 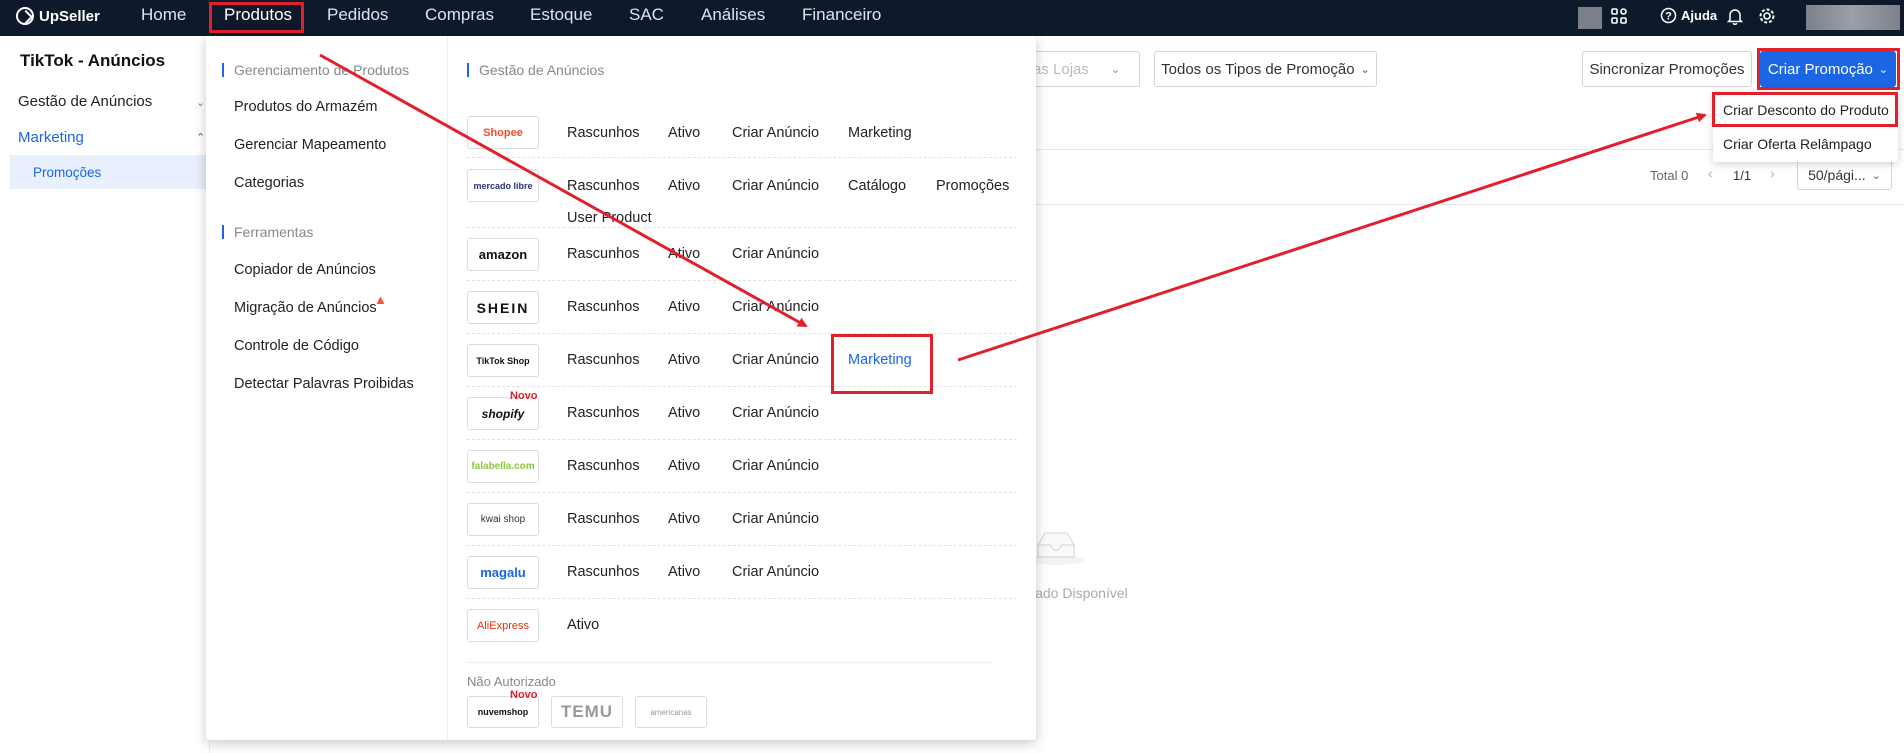 I want to click on mercado-catalog: Catálogo, so click(x=877, y=186).